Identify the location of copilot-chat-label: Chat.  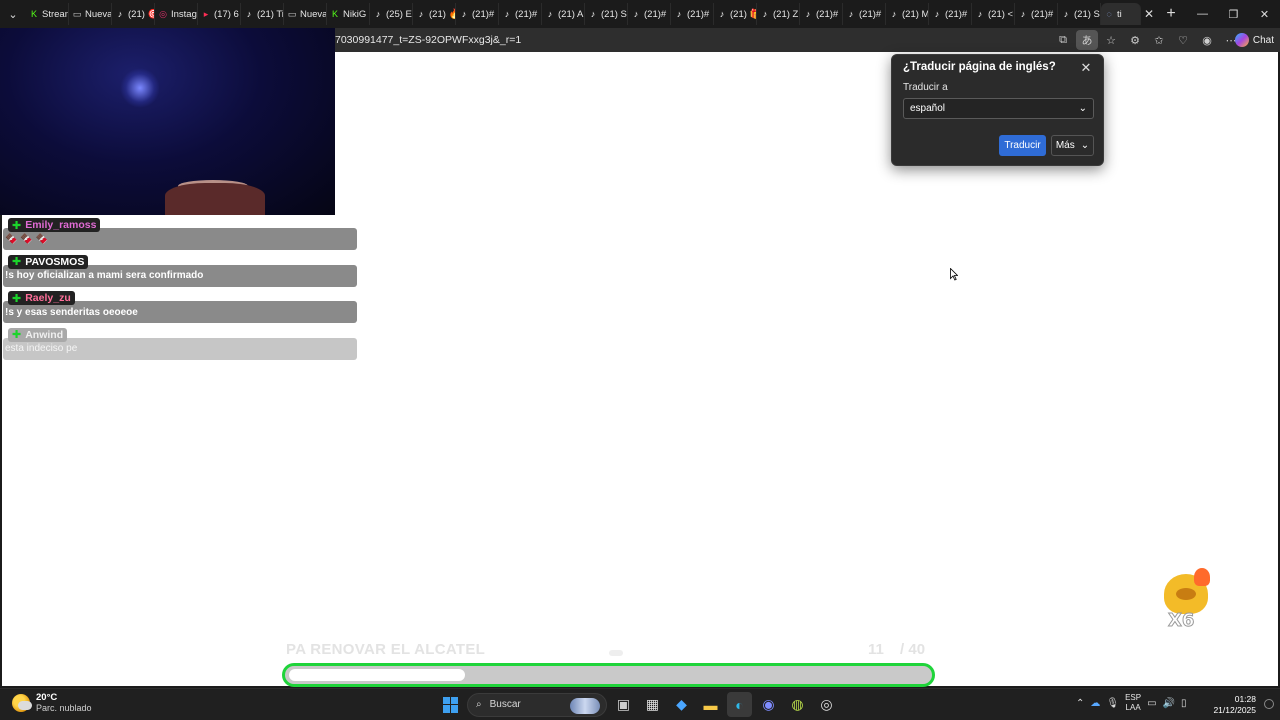
(1263, 40).